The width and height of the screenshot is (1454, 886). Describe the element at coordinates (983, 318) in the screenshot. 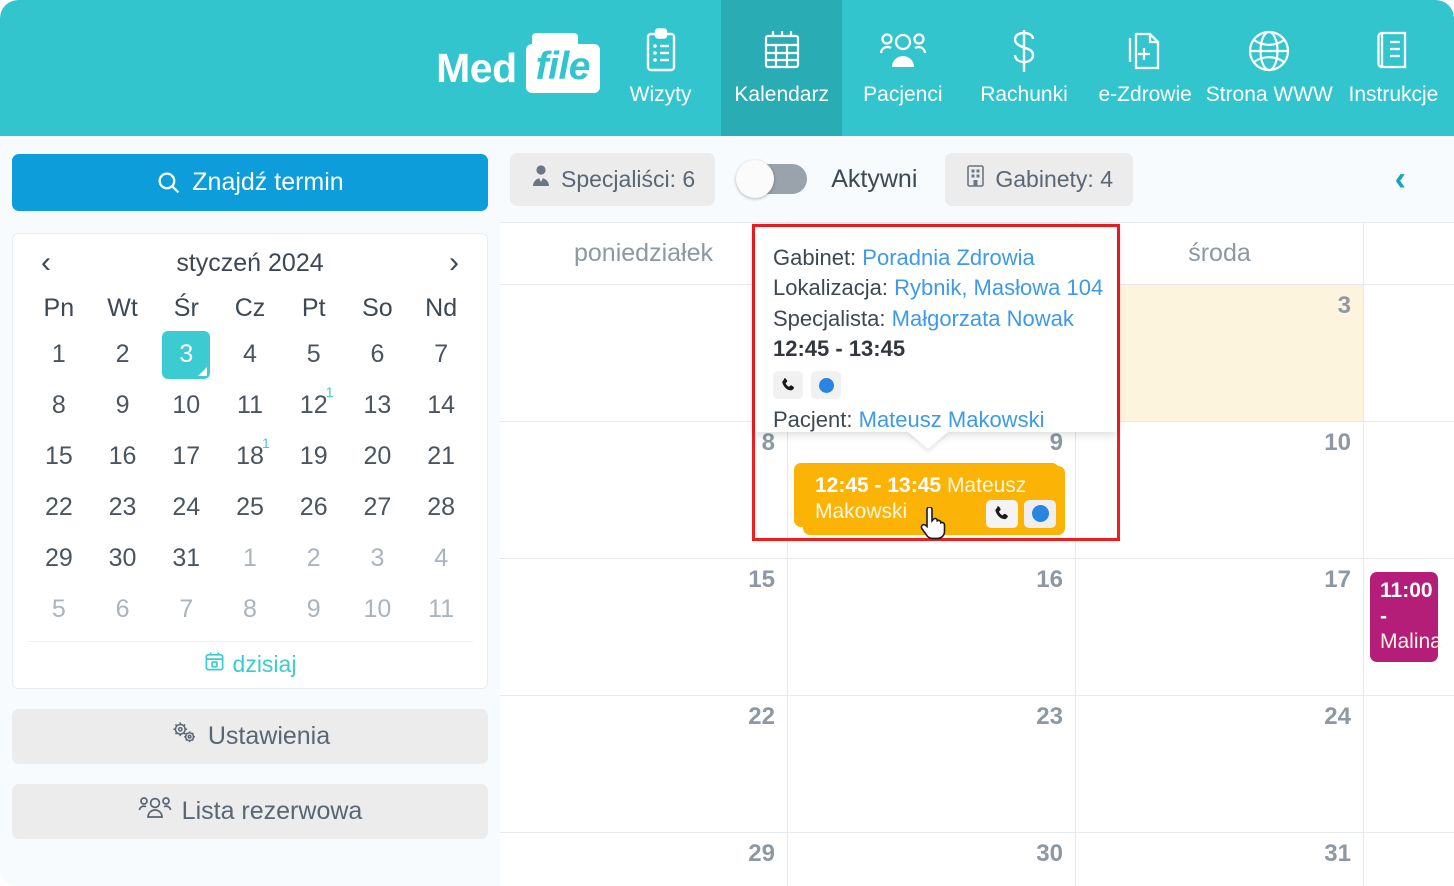

I see `tooltip-specialist-value: Małgorzata Nowak` at that location.